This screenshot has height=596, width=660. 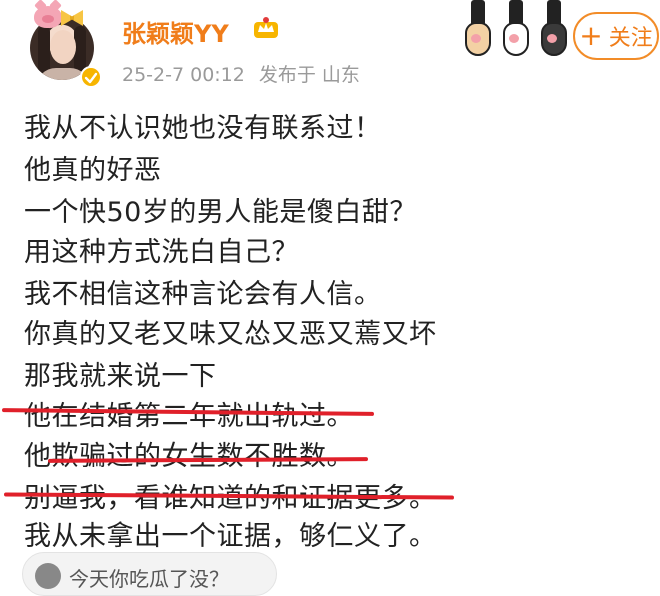 What do you see at coordinates (630, 38) in the screenshot?
I see `follow-label: 关注` at bounding box center [630, 38].